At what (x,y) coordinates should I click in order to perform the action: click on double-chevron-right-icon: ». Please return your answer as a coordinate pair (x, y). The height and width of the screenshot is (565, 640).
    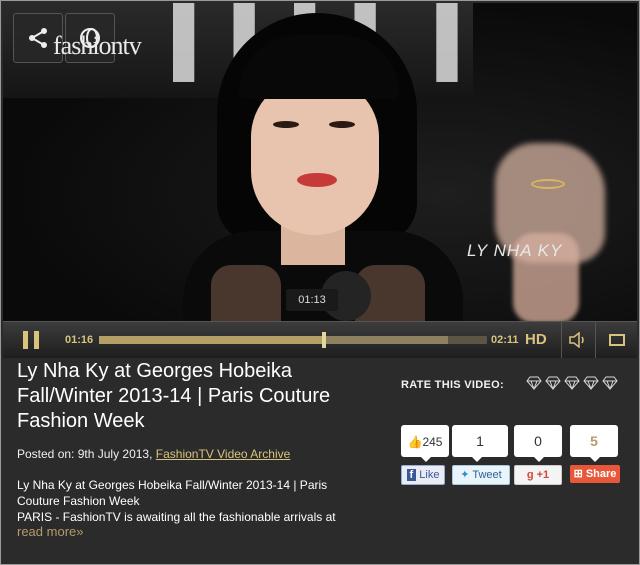
    Looking at the image, I should click on (80, 531).